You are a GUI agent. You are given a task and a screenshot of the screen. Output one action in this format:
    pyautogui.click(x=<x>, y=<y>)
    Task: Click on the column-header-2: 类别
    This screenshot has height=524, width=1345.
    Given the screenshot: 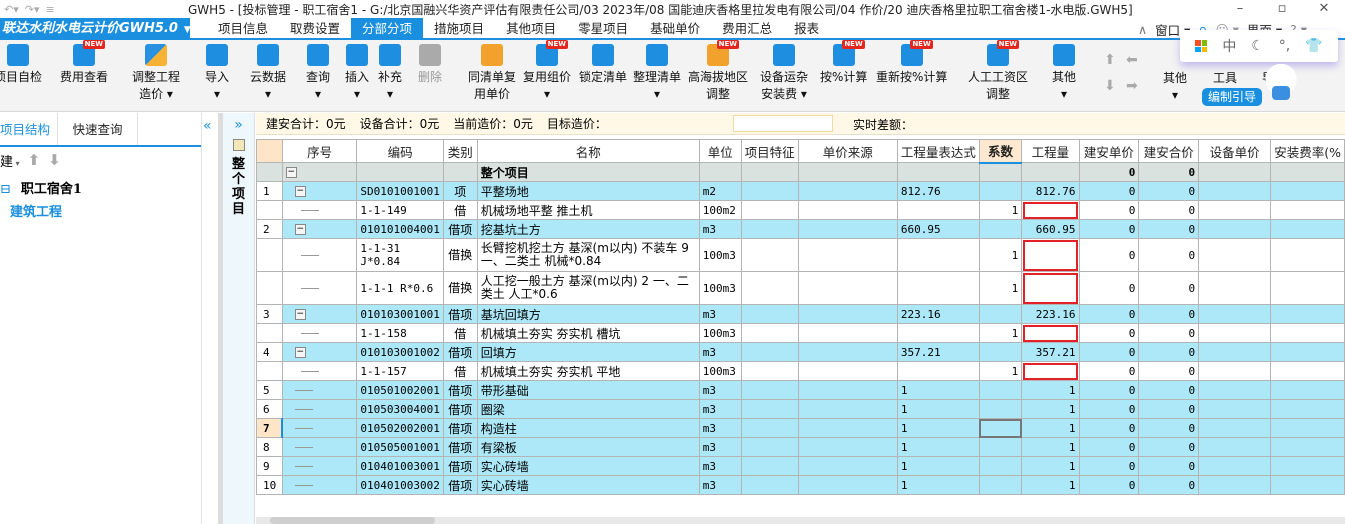 What is the action you would take?
    pyautogui.click(x=460, y=151)
    